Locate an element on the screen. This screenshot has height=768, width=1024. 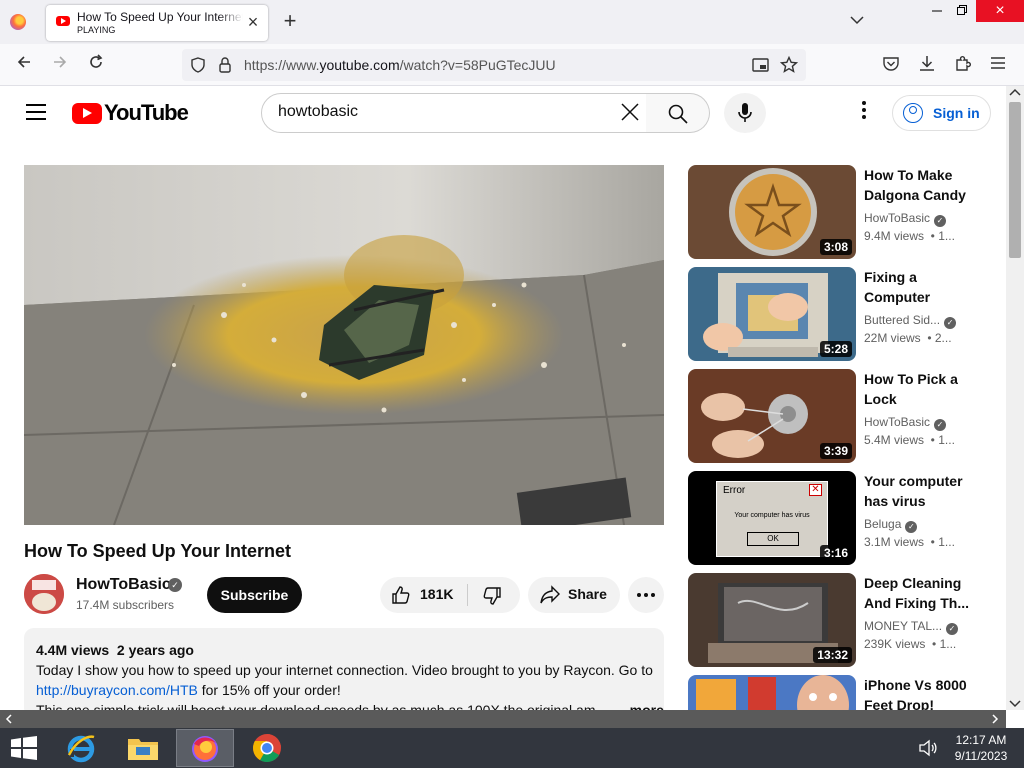
error-dialog-ok: OK is located at coordinates (773, 539).